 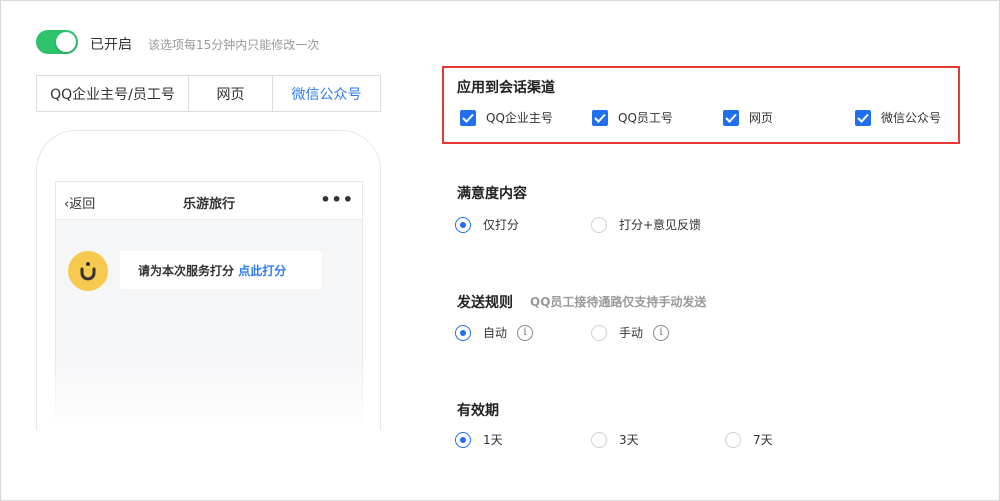 What do you see at coordinates (618, 302) in the screenshot?
I see `send-rule-hint: QQ员工接待通路仅支持手动发送` at bounding box center [618, 302].